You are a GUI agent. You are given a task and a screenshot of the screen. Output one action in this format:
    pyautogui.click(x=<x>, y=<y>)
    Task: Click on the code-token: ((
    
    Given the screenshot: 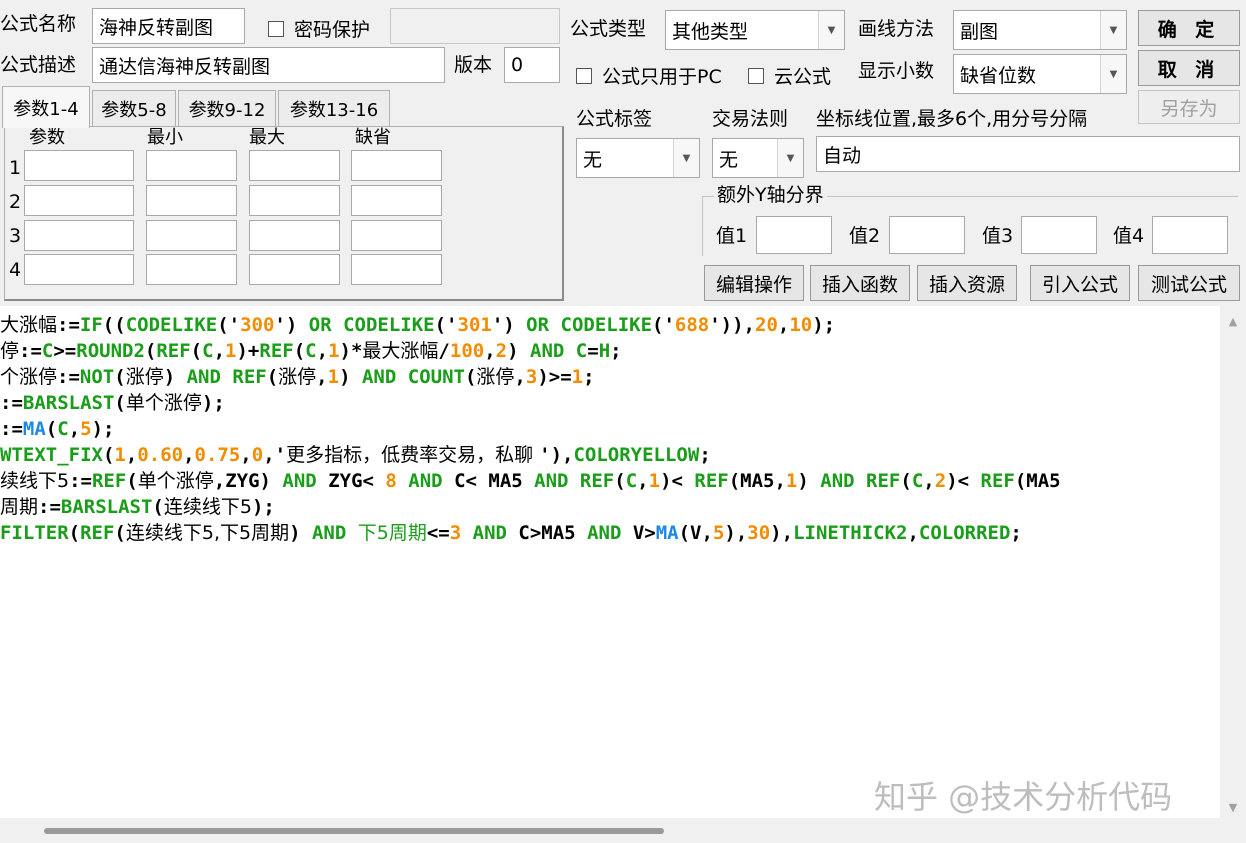 What is the action you would take?
    pyautogui.click(x=114, y=325)
    